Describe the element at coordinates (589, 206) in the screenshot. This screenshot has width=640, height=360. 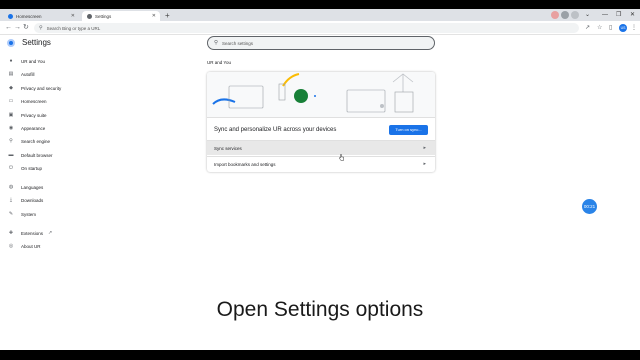
I see `recording-timer: 00:21` at that location.